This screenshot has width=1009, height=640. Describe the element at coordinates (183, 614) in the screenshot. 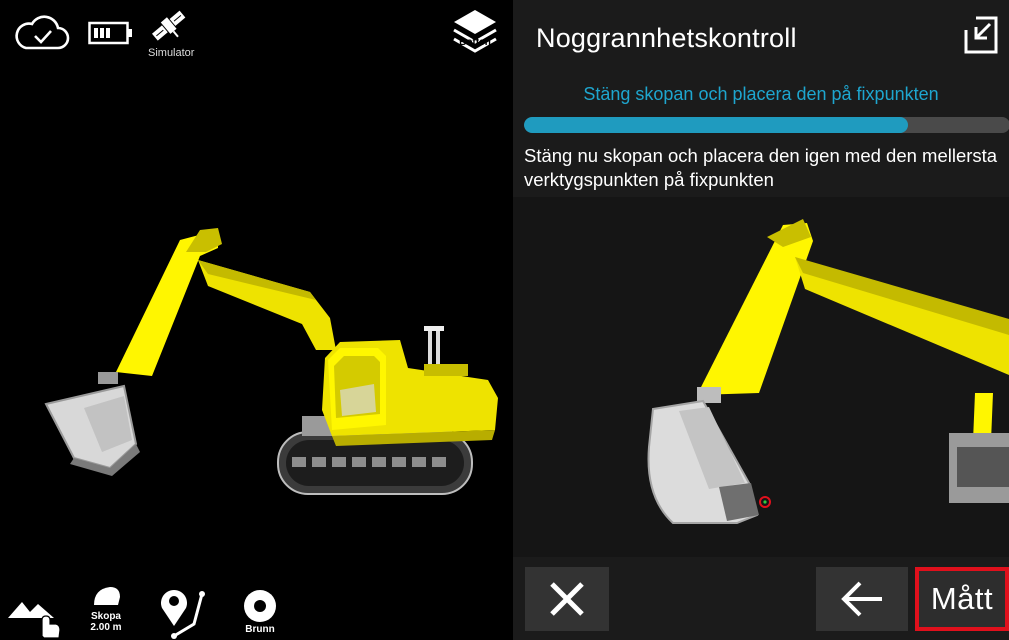

I see `map-pin-route-icon` at that location.